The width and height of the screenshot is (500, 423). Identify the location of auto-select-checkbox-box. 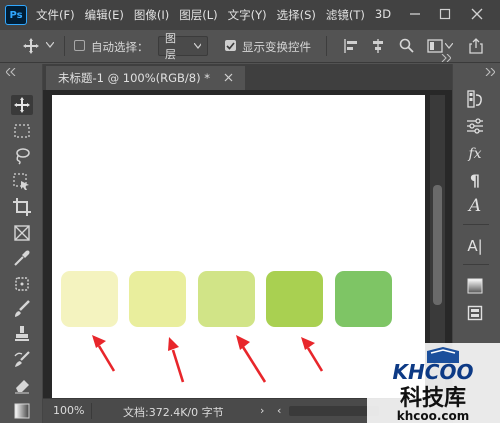
(79, 45).